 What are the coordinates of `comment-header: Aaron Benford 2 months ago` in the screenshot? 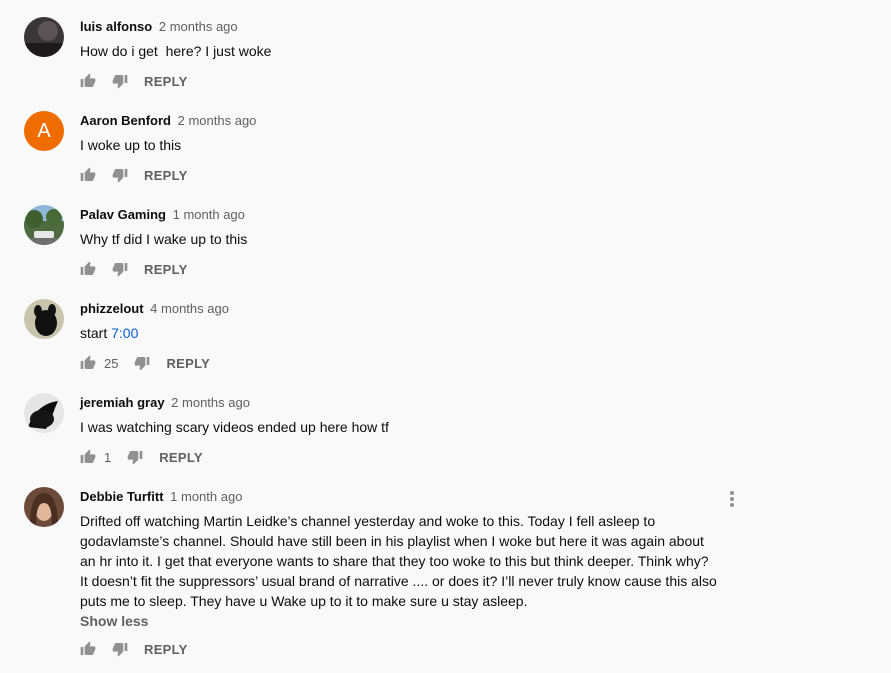 It's located at (168, 121).